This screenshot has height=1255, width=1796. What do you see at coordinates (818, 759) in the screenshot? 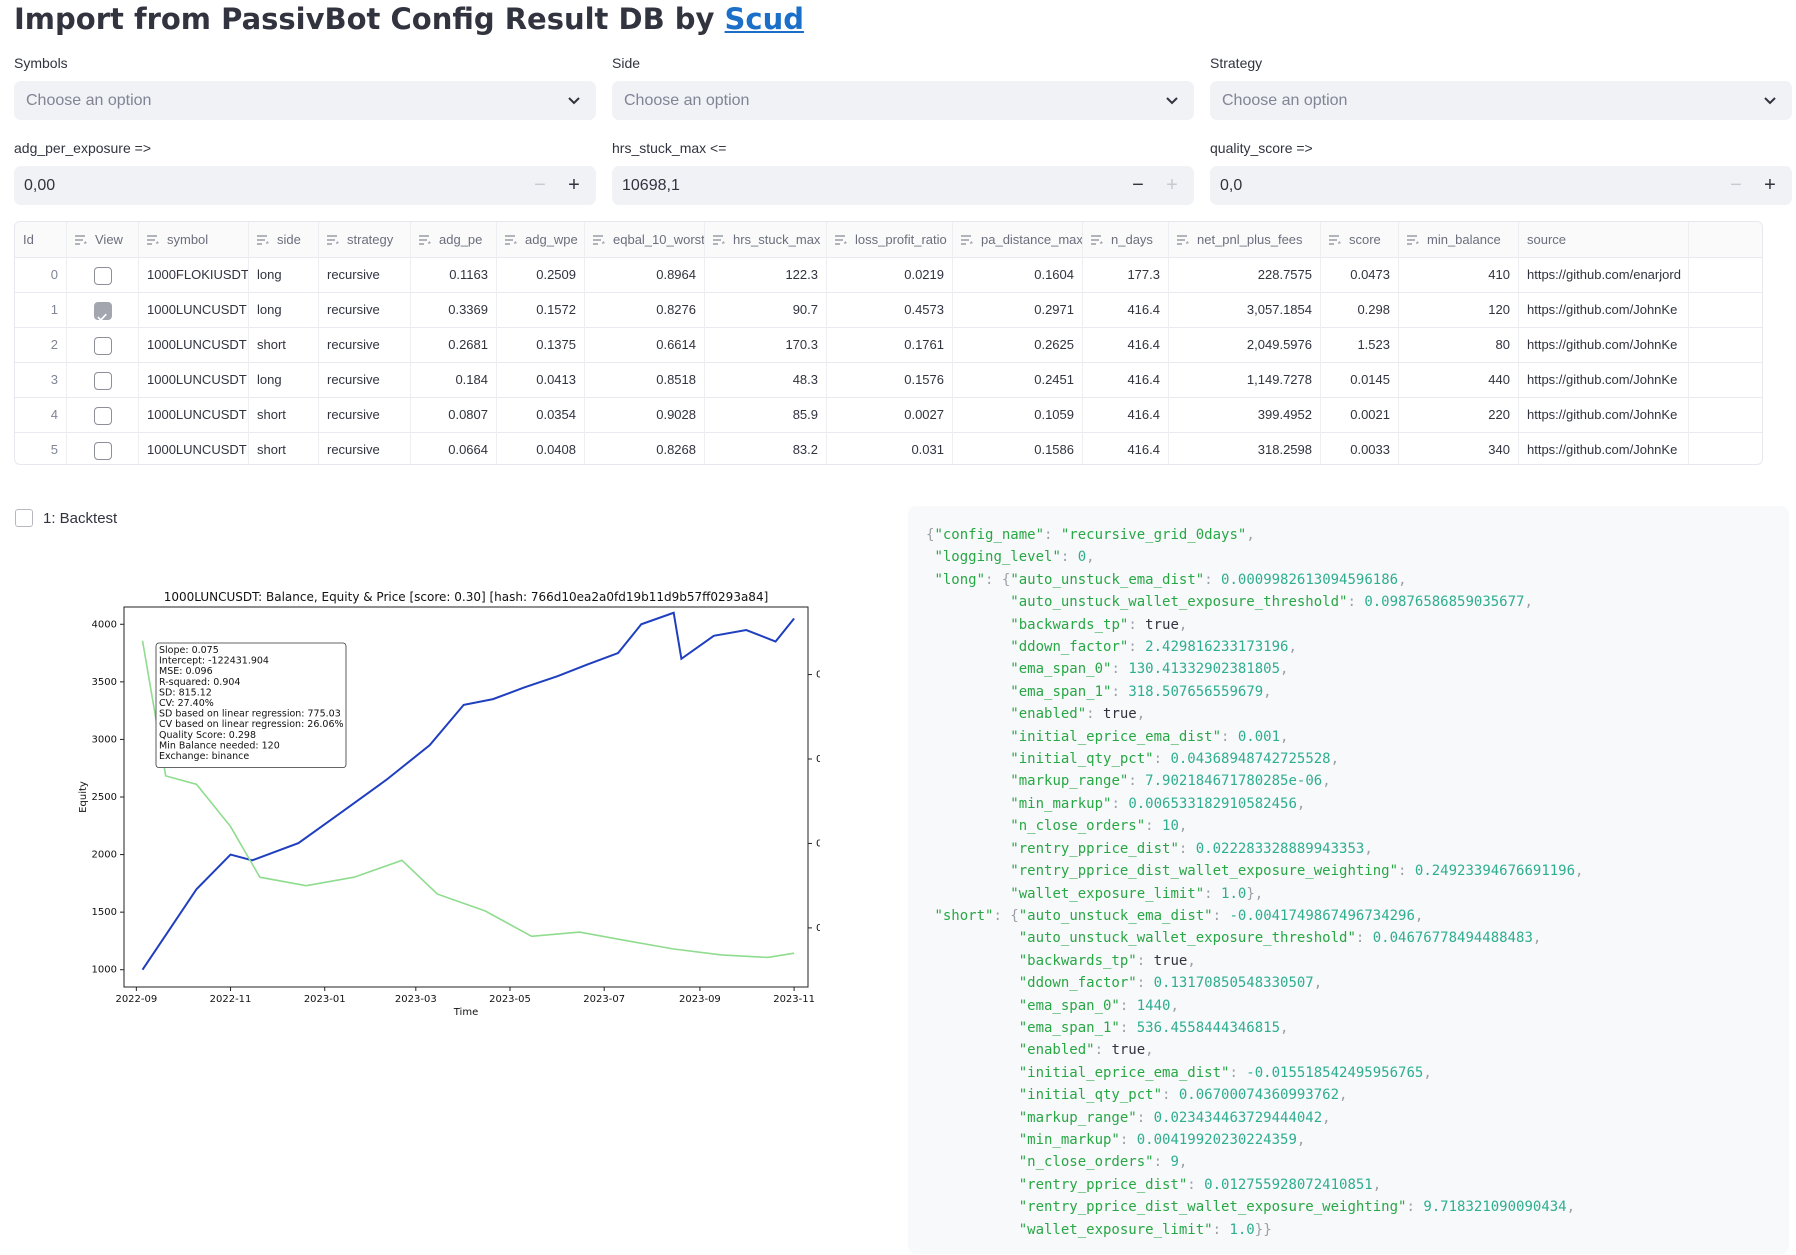
I see `y2-tick-label: 0.3` at bounding box center [818, 759].